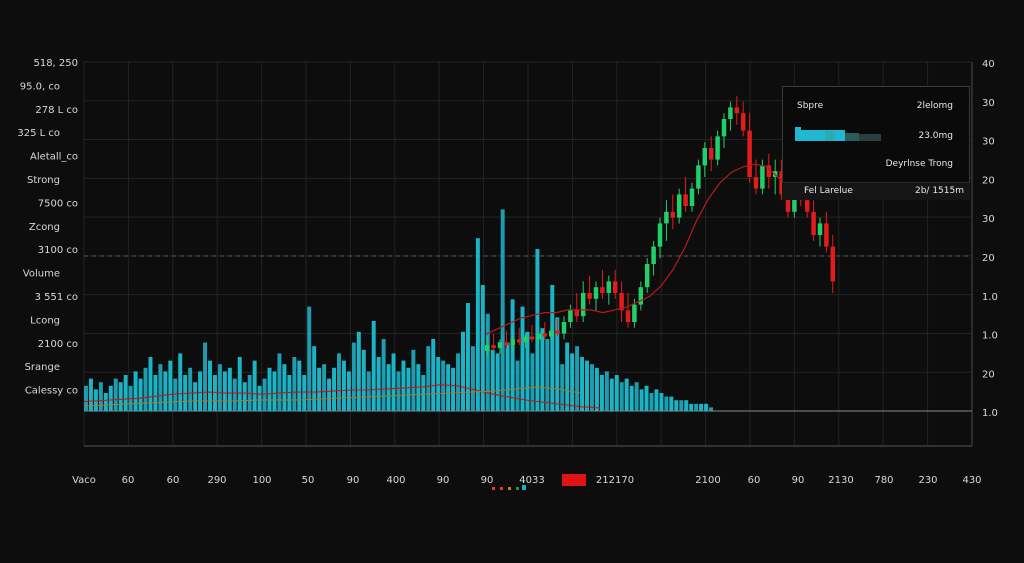  Describe the element at coordinates (56, 297) in the screenshot. I see `left-axis-label: 3 551 co` at that location.